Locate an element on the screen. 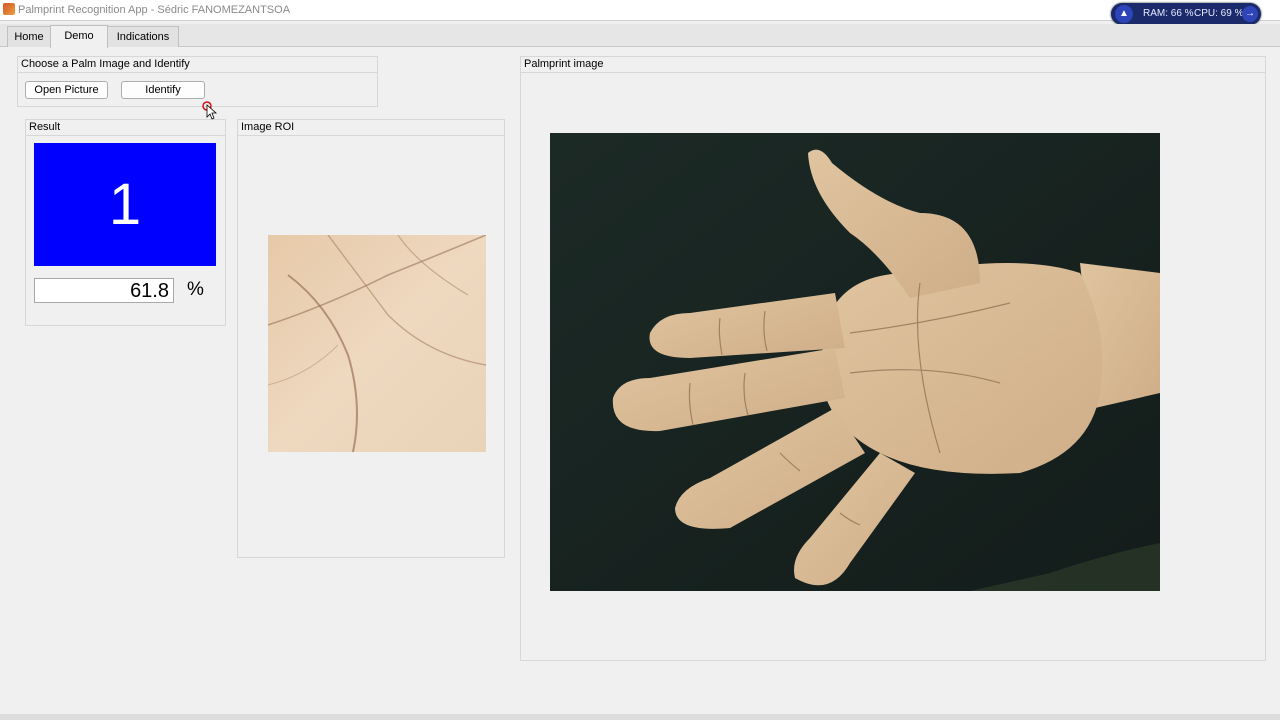  tab-demo: Demo is located at coordinates (79, 36).